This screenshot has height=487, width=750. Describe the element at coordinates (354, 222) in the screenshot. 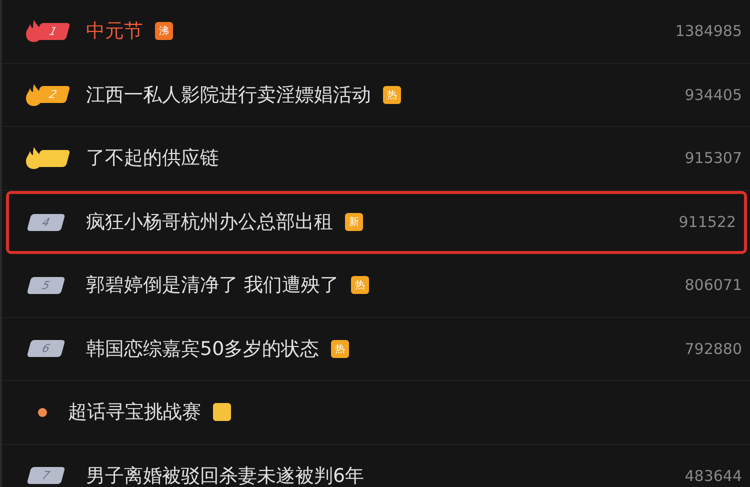

I see `topic-tag: 新` at that location.